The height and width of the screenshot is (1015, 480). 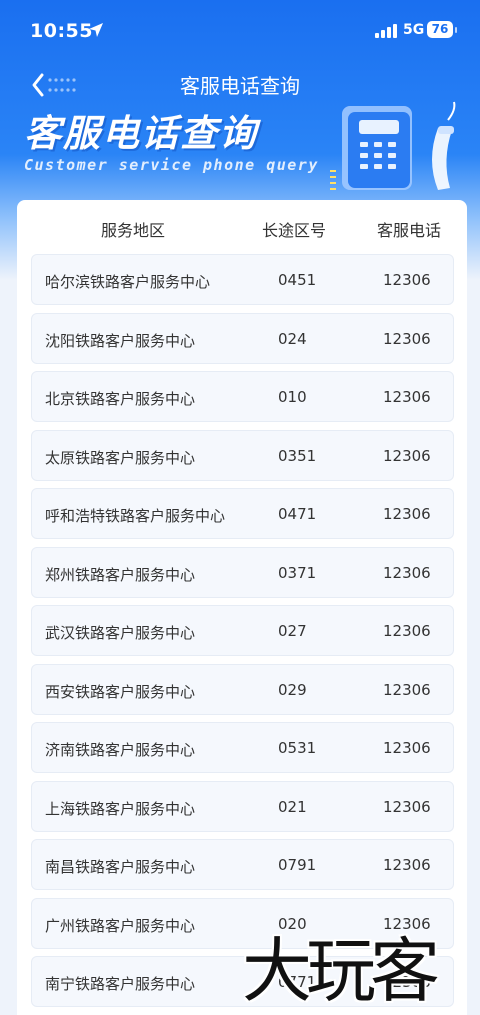 I want to click on header-region: 服务地区, so click(x=133, y=230).